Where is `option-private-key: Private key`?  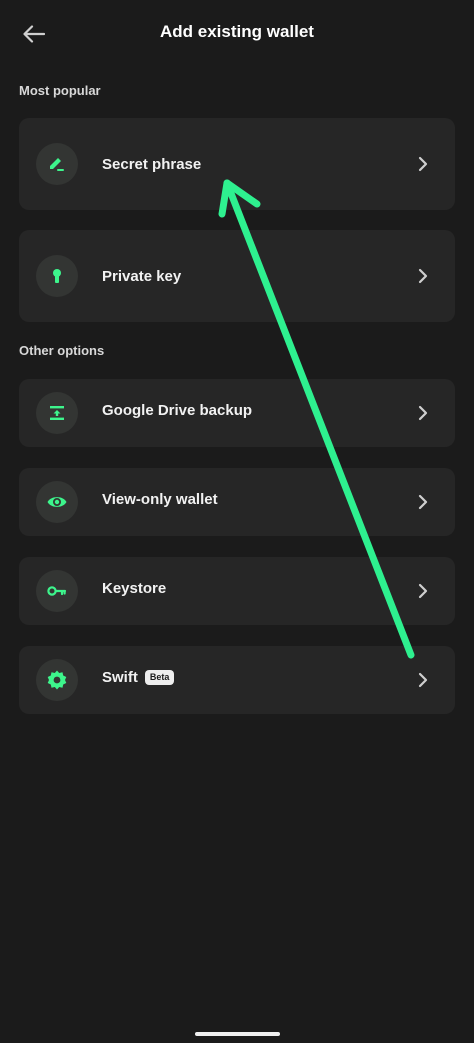
option-private-key: Private key is located at coordinates (237, 276).